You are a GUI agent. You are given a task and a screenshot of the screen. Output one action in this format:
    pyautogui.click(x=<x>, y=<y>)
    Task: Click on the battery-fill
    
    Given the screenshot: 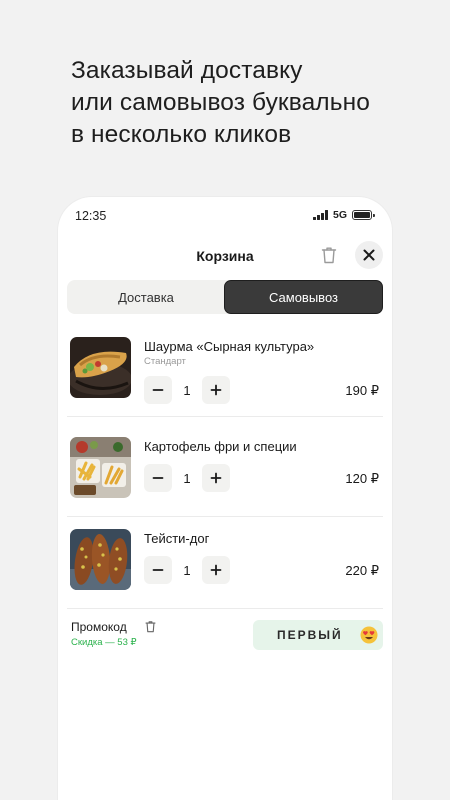 What is the action you would take?
    pyautogui.click(x=362, y=215)
    